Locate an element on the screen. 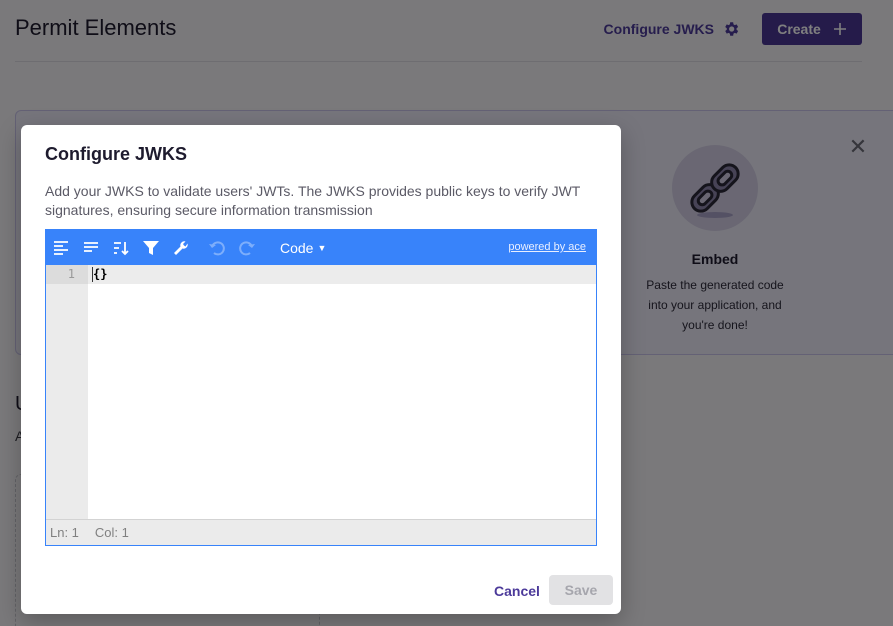 Image resolution: width=893 pixels, height=626 pixels. cancel-button: Cancel is located at coordinates (517, 591).